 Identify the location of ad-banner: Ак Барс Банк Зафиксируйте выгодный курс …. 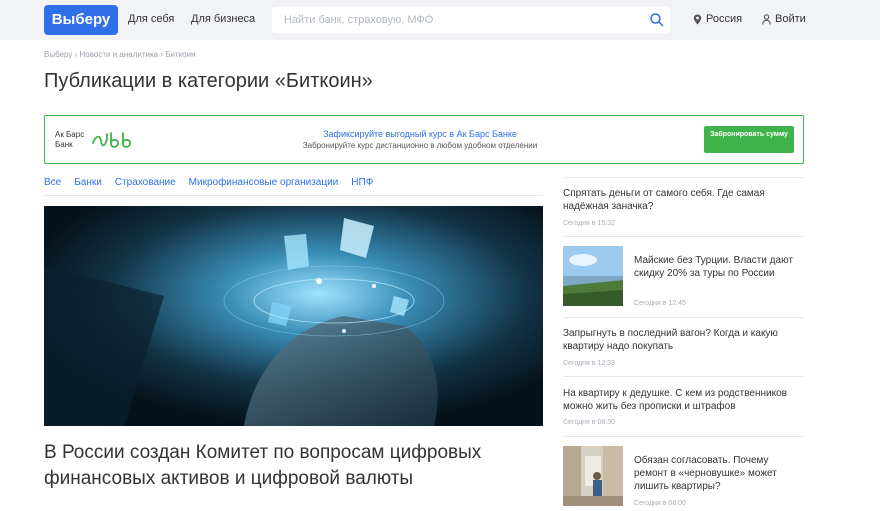
(424, 139).